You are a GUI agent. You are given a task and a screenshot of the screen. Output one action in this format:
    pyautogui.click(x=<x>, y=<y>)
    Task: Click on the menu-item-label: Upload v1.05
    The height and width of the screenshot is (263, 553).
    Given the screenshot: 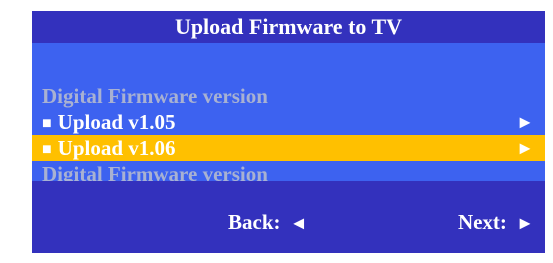 What is the action you would take?
    pyautogui.click(x=116, y=122)
    